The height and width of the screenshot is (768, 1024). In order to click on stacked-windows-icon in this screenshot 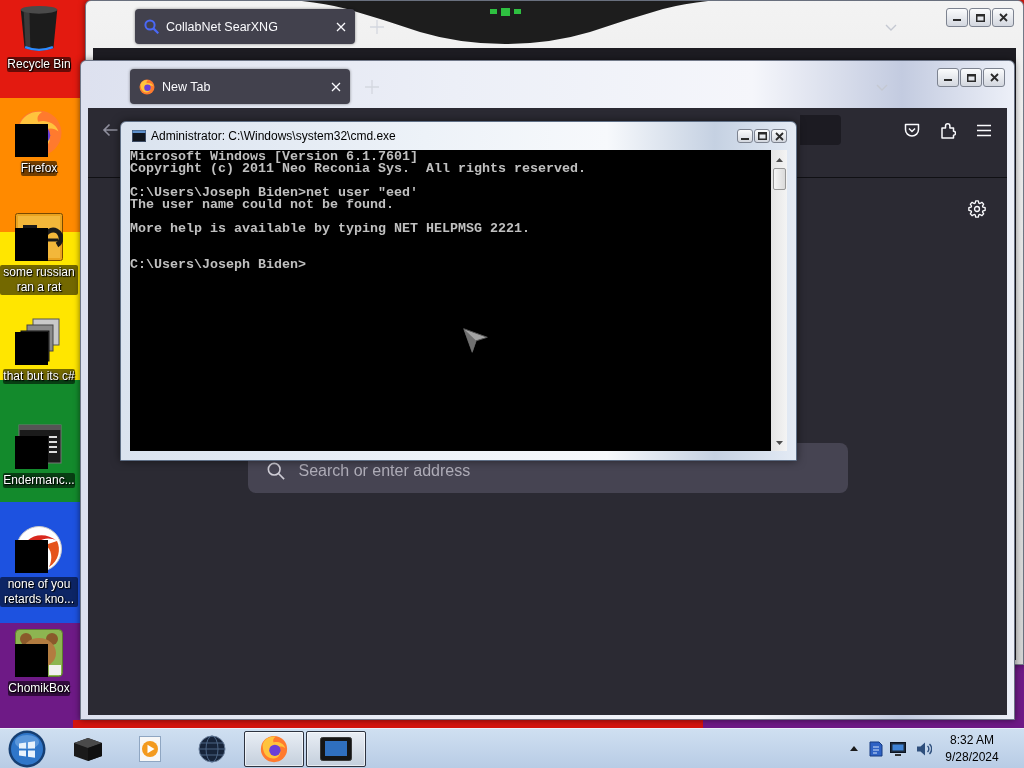, I will do `click(39, 341)`.